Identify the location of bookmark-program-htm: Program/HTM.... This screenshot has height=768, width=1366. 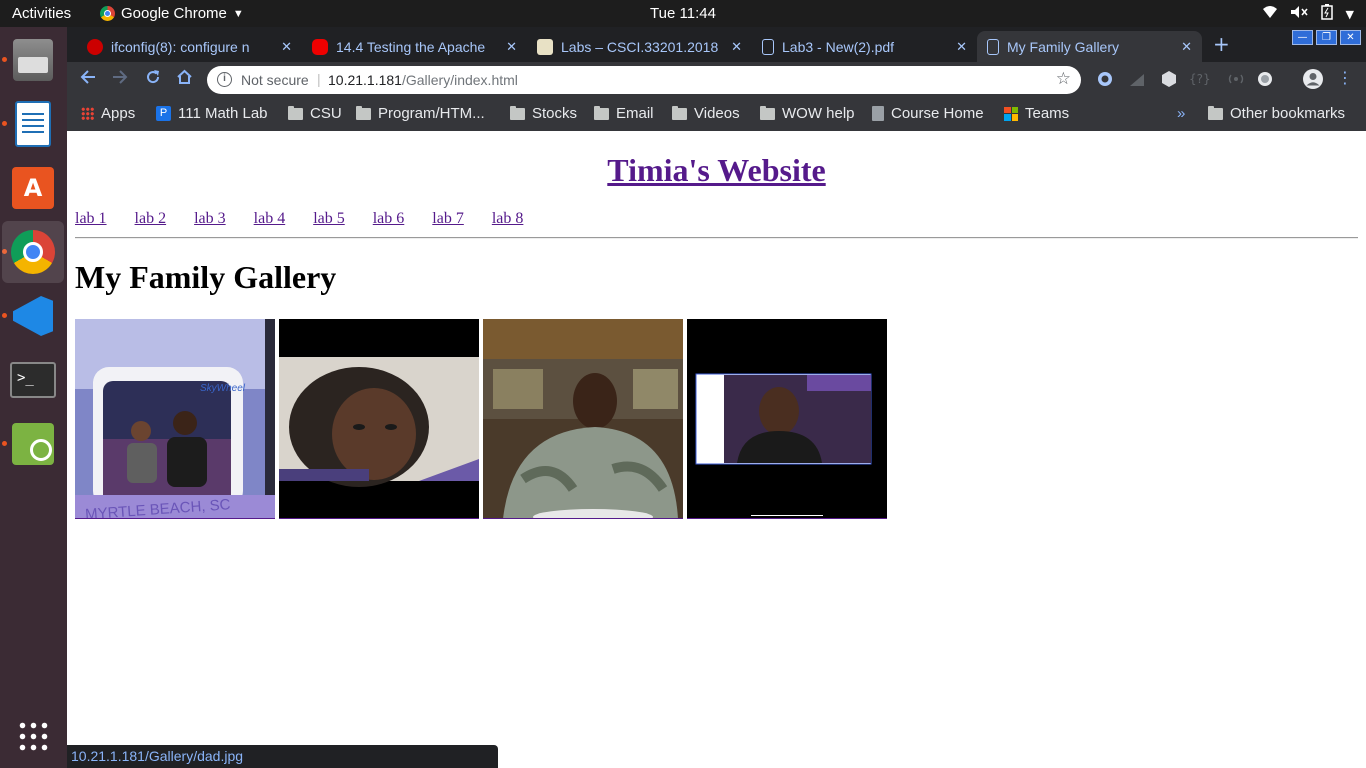
(420, 113).